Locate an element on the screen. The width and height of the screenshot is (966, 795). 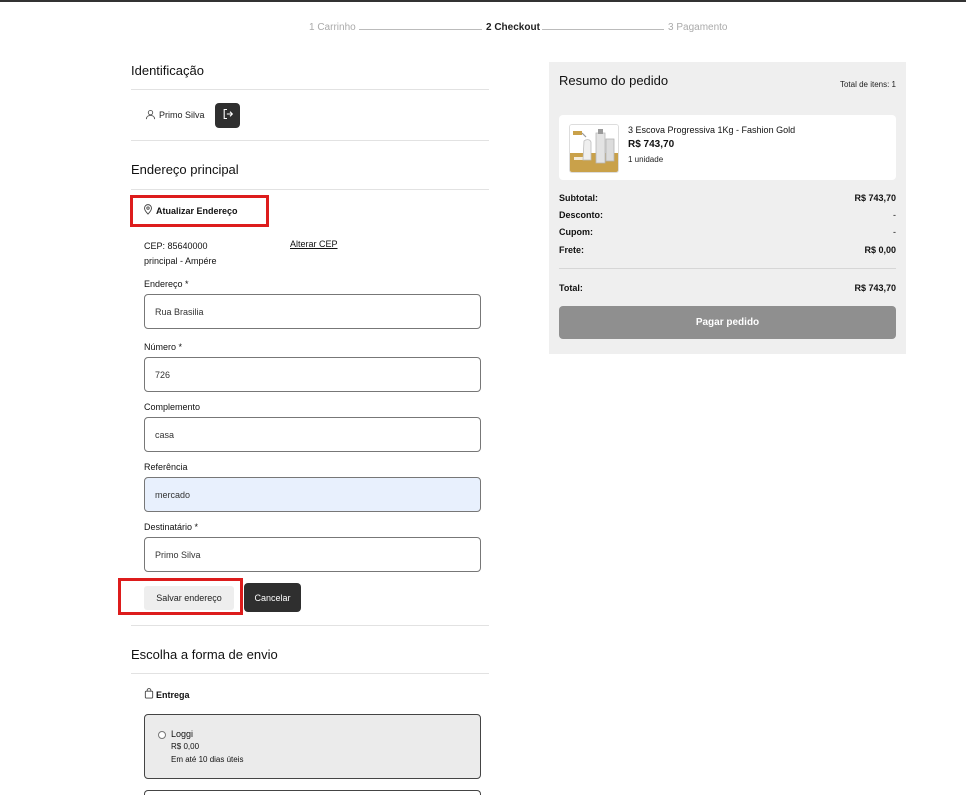
recipient-label: Destinatário * is located at coordinates (171, 527).